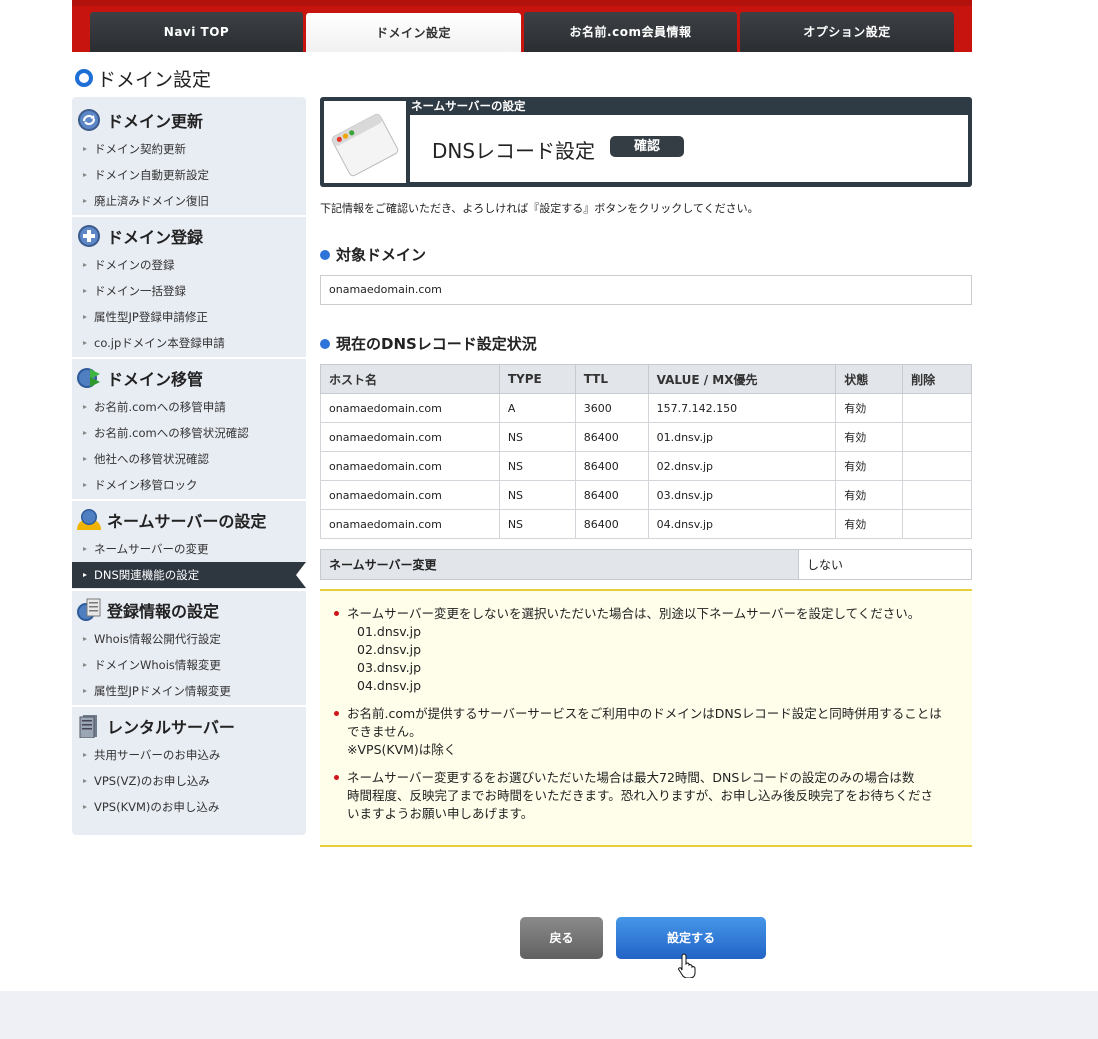 The width and height of the screenshot is (1098, 1039). Describe the element at coordinates (413, 32) in the screenshot. I see `tab-domain-settings: ドメイン設定` at that location.